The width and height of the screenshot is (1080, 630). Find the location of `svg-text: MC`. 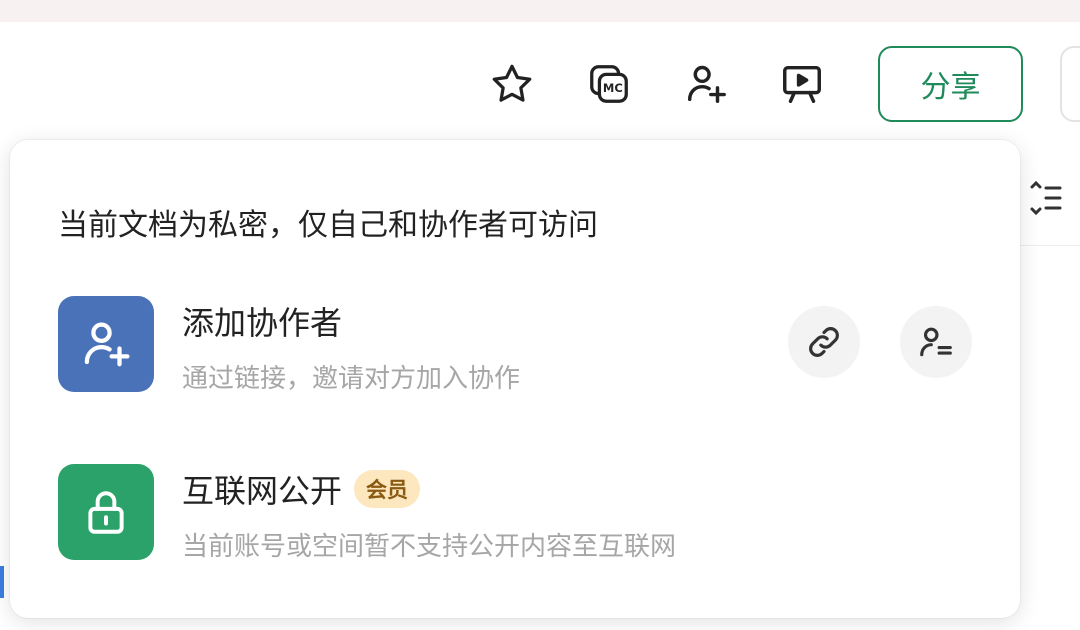

svg-text: MC is located at coordinates (613, 88).